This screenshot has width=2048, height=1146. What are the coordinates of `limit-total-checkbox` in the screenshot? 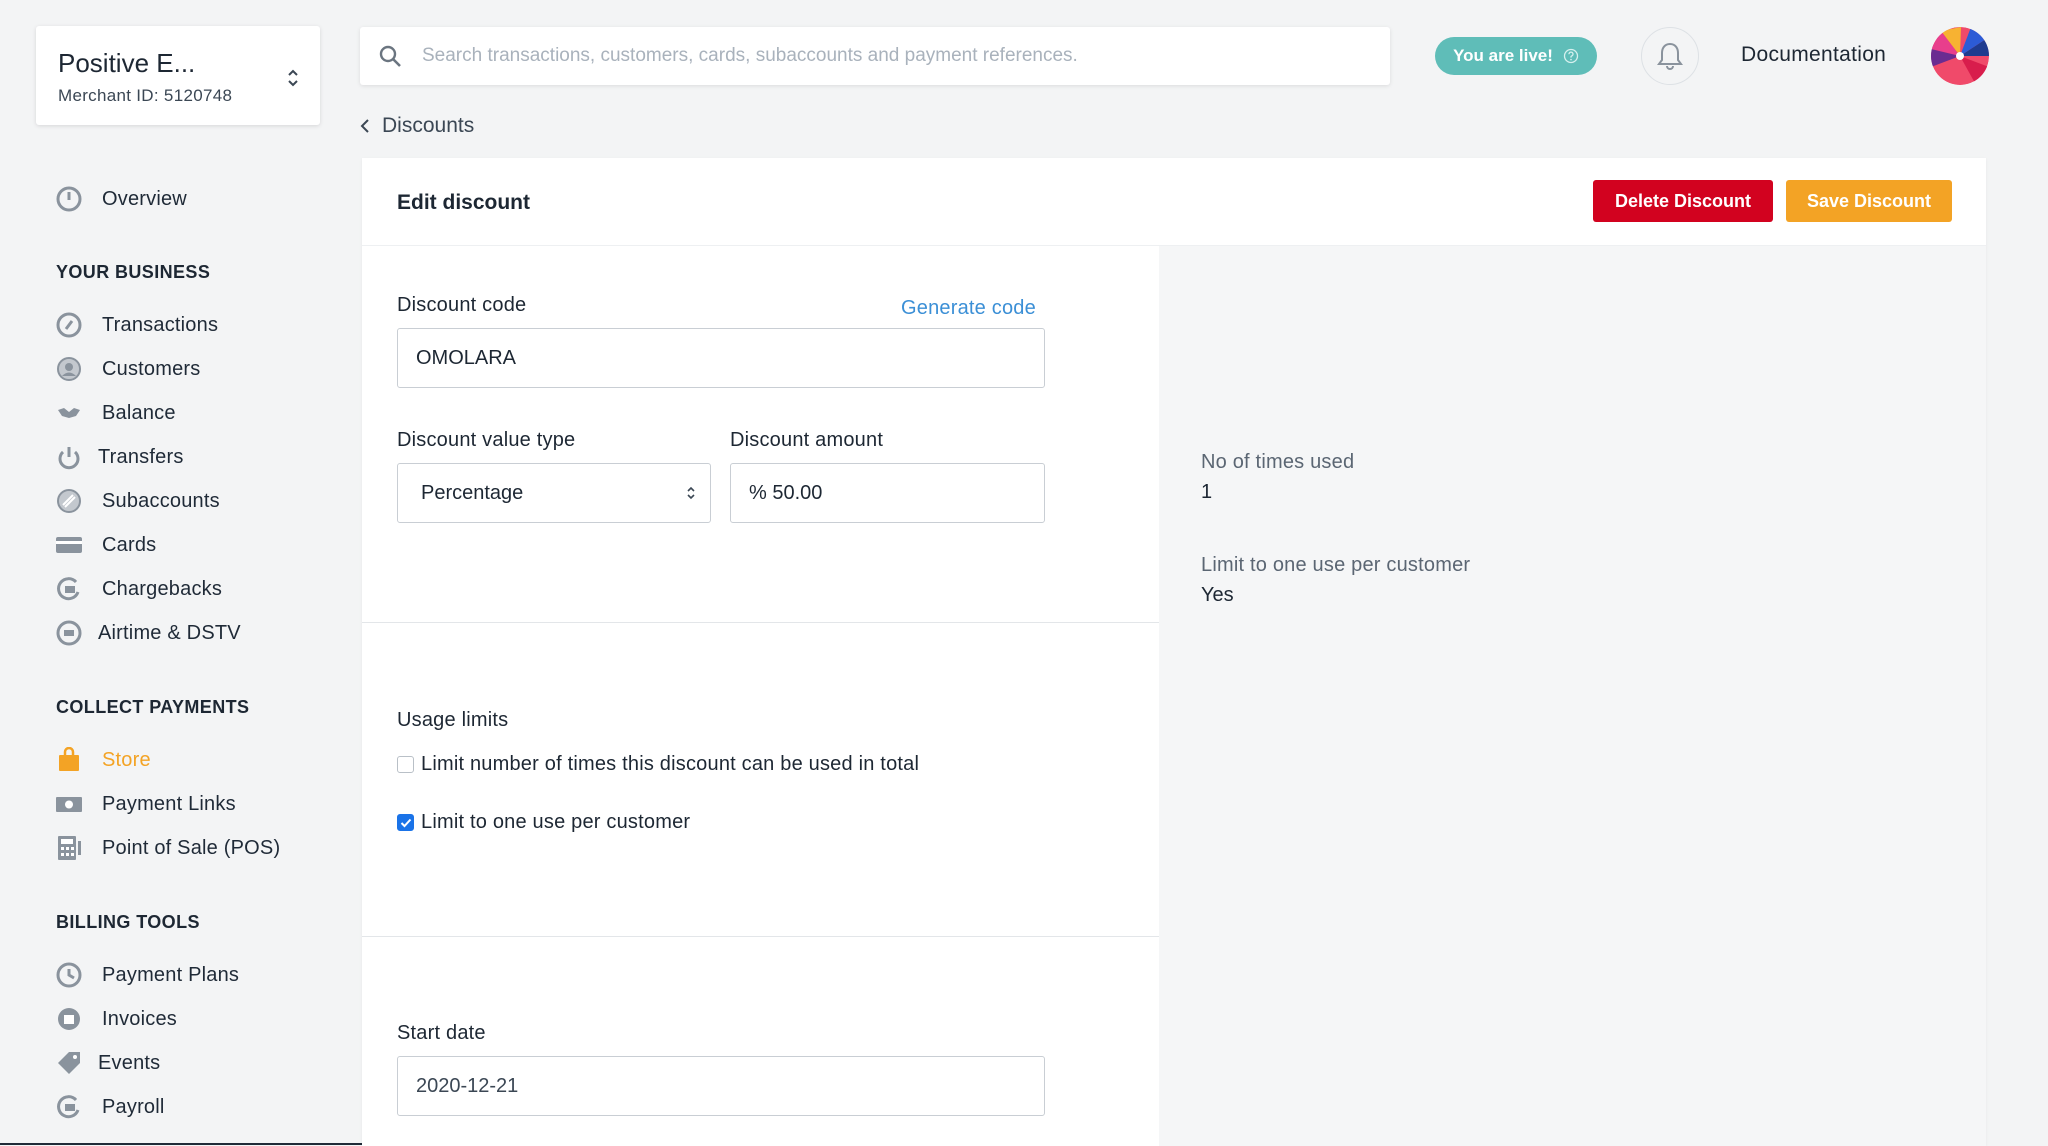 It's located at (405, 764).